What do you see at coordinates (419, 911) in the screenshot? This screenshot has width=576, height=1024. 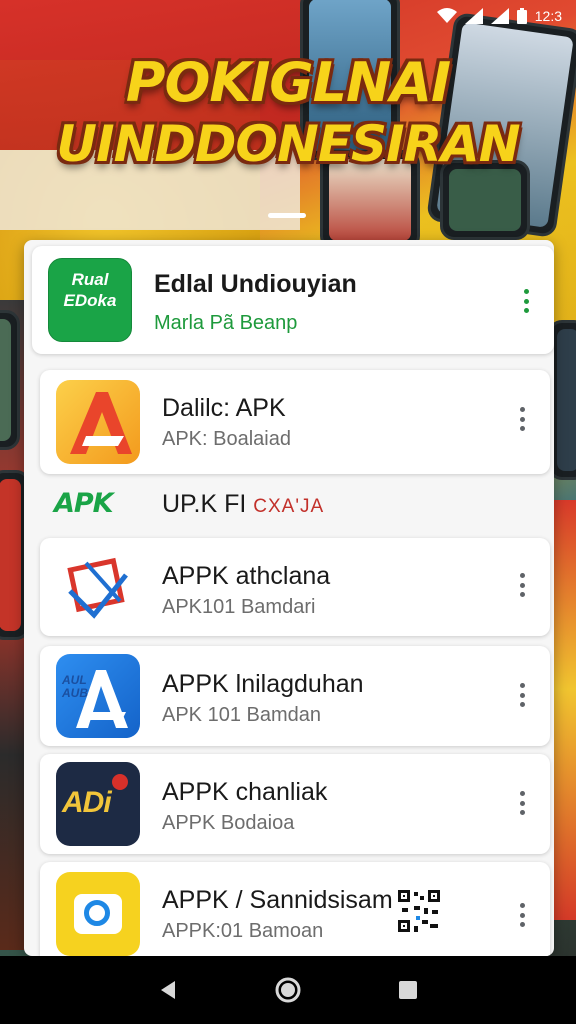 I see `qr-code-icon` at bounding box center [419, 911].